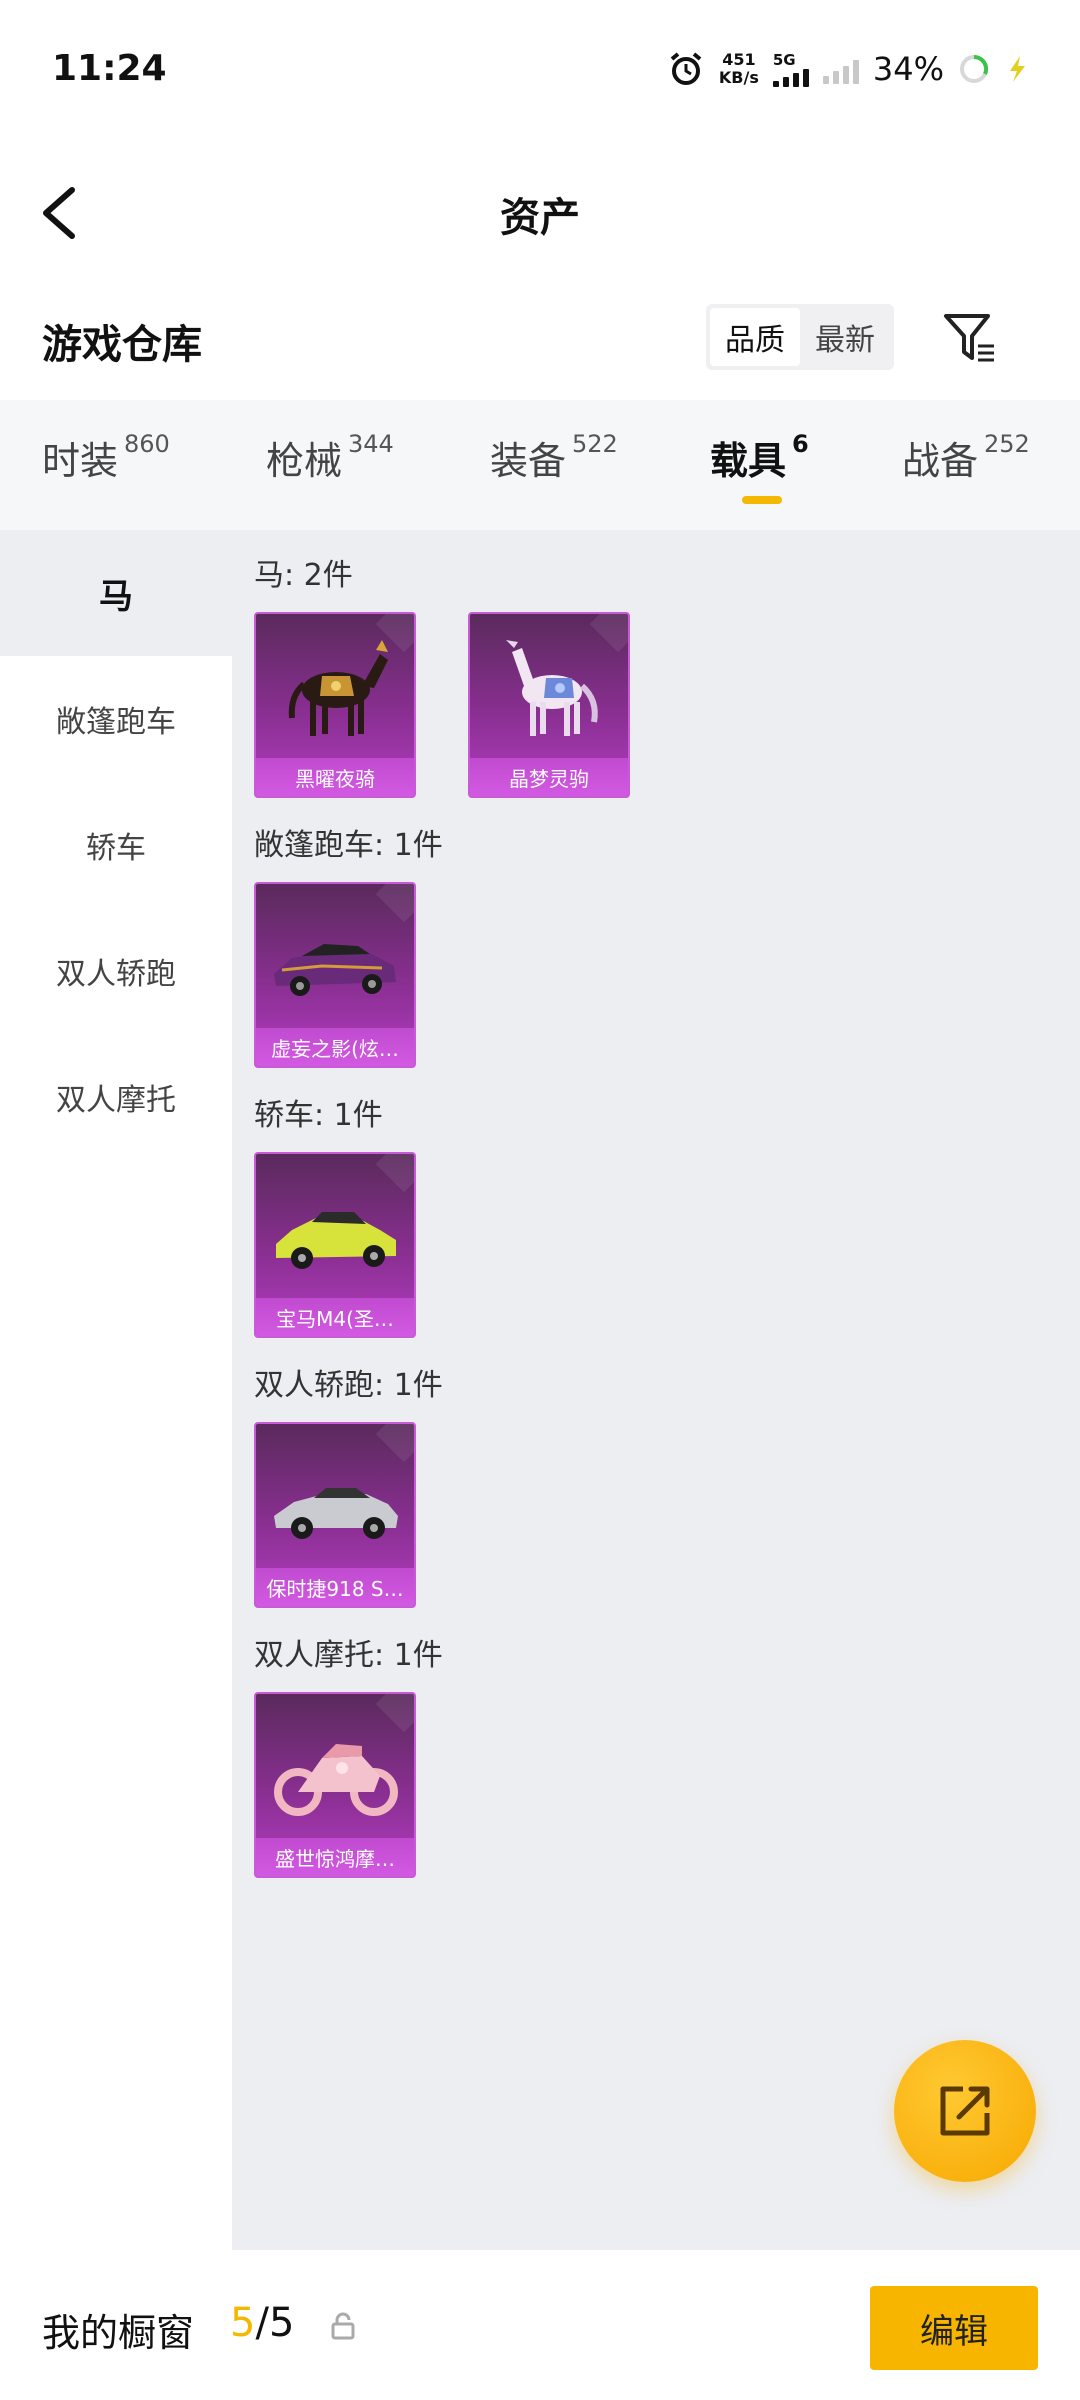  I want to click on sort-toggle: 品质 最新, so click(800, 337).